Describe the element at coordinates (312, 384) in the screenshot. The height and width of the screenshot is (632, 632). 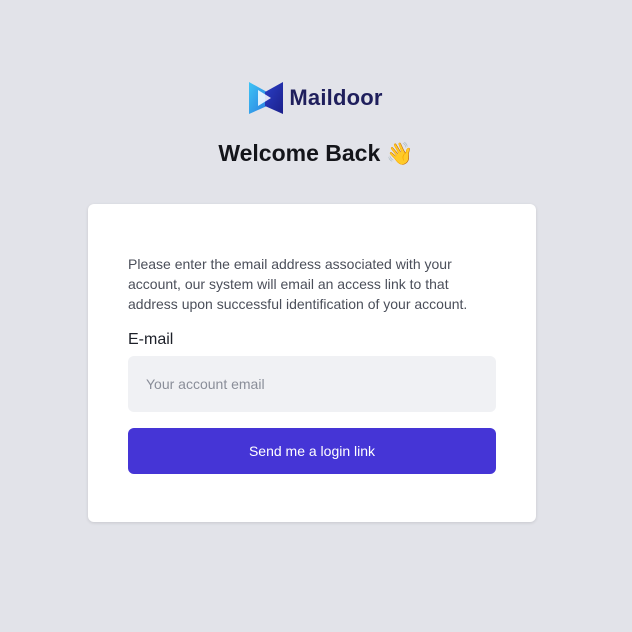
I see `email-input` at that location.